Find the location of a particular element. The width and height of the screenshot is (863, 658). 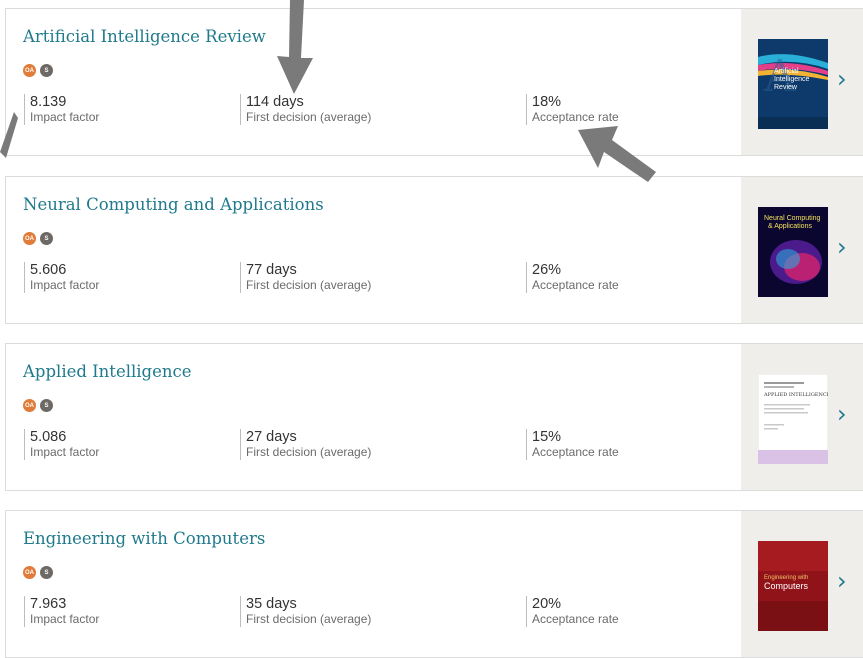

impact-factor-metric: 8.139 Impact factor is located at coordinates (61, 109).